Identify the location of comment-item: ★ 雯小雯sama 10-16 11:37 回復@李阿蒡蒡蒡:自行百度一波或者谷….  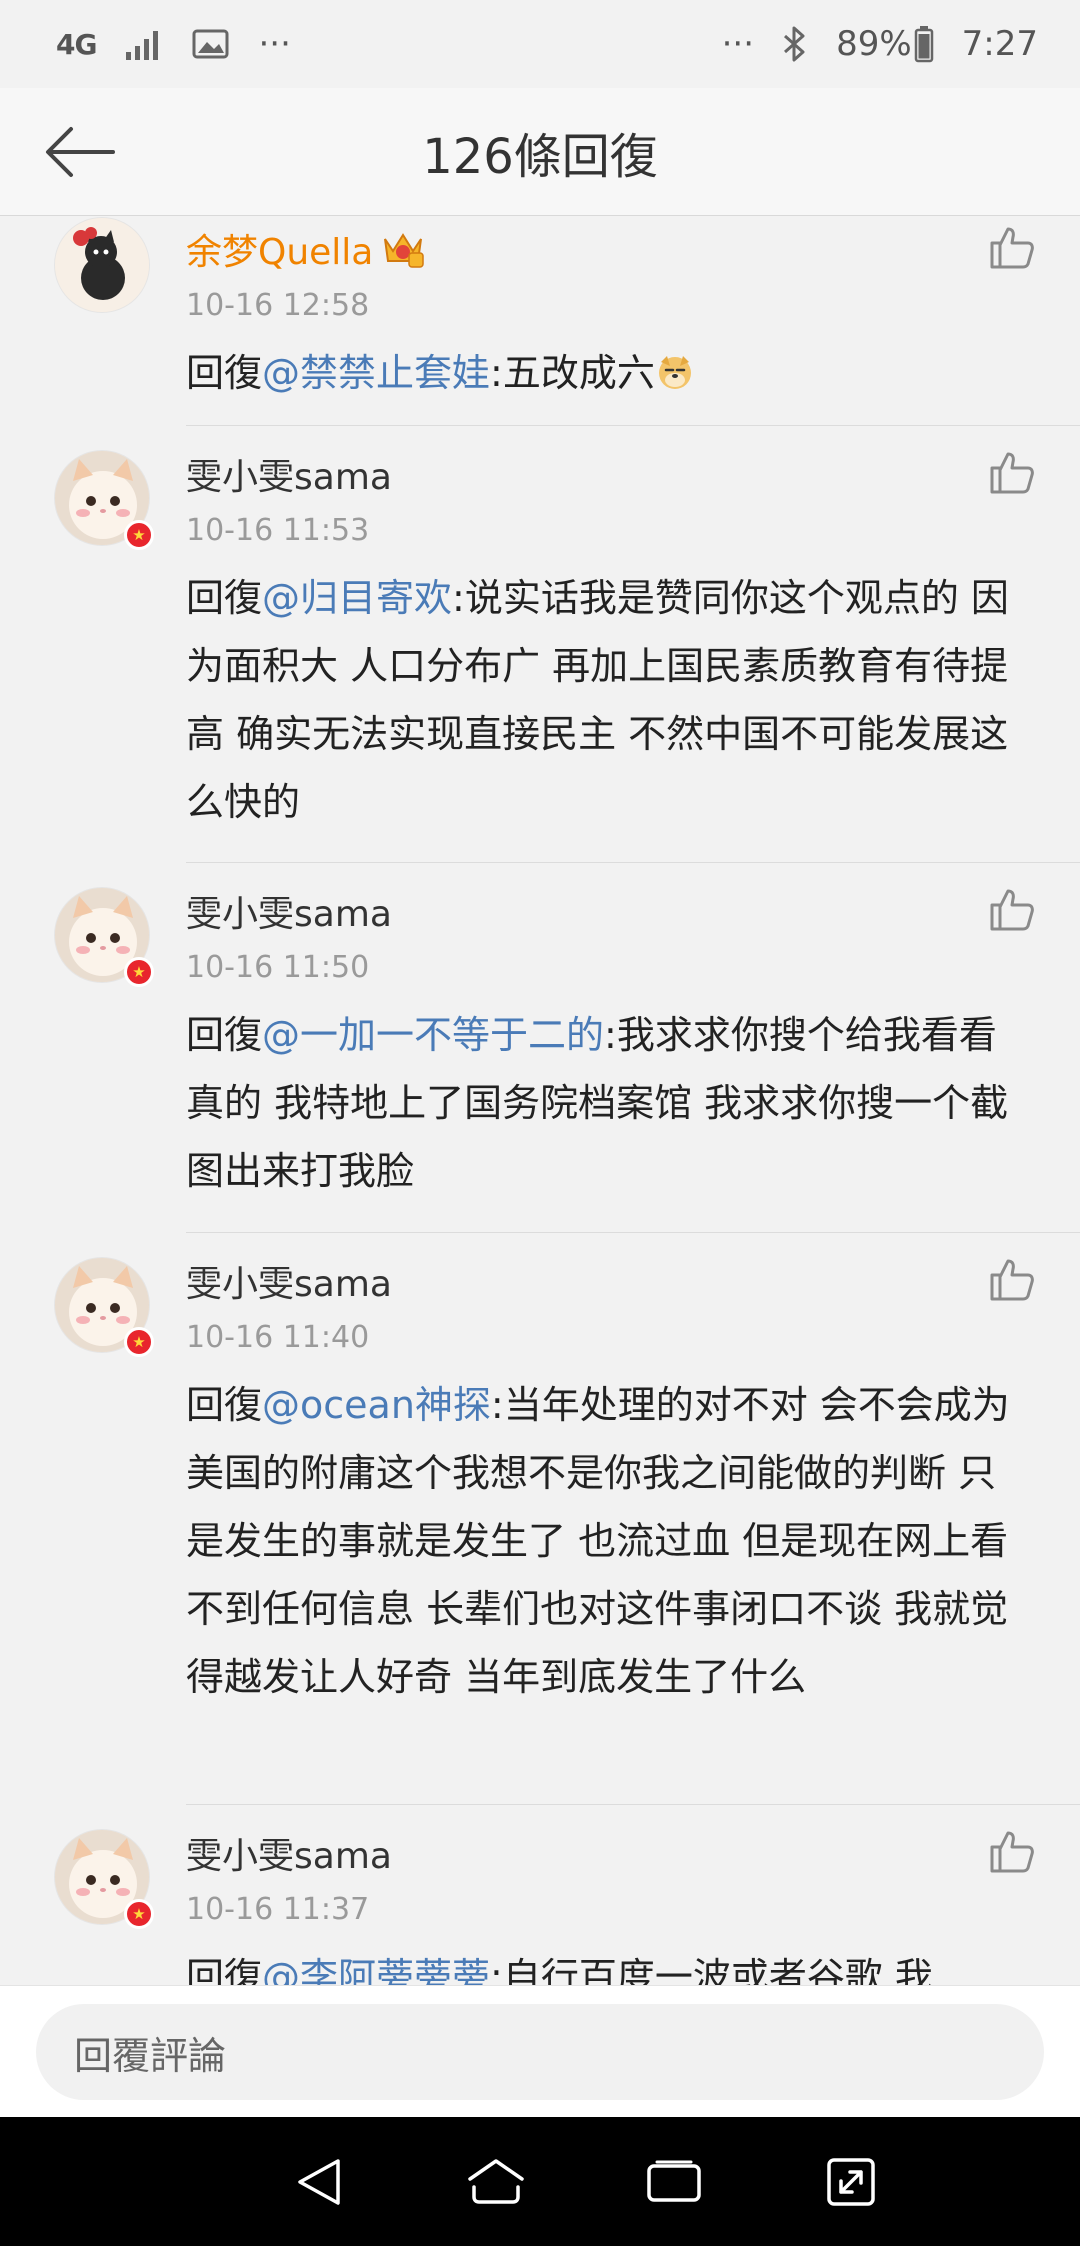
(540, 1895).